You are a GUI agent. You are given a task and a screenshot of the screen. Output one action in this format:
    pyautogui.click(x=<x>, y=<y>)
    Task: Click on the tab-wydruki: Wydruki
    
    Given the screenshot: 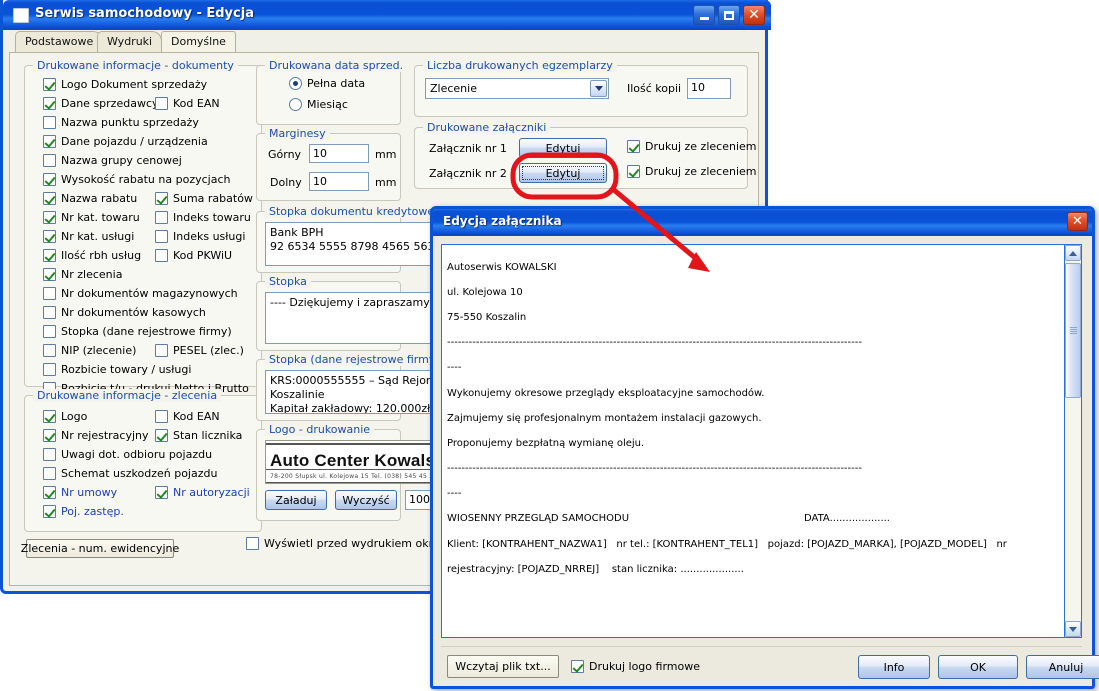 What is the action you would take?
    pyautogui.click(x=130, y=41)
    